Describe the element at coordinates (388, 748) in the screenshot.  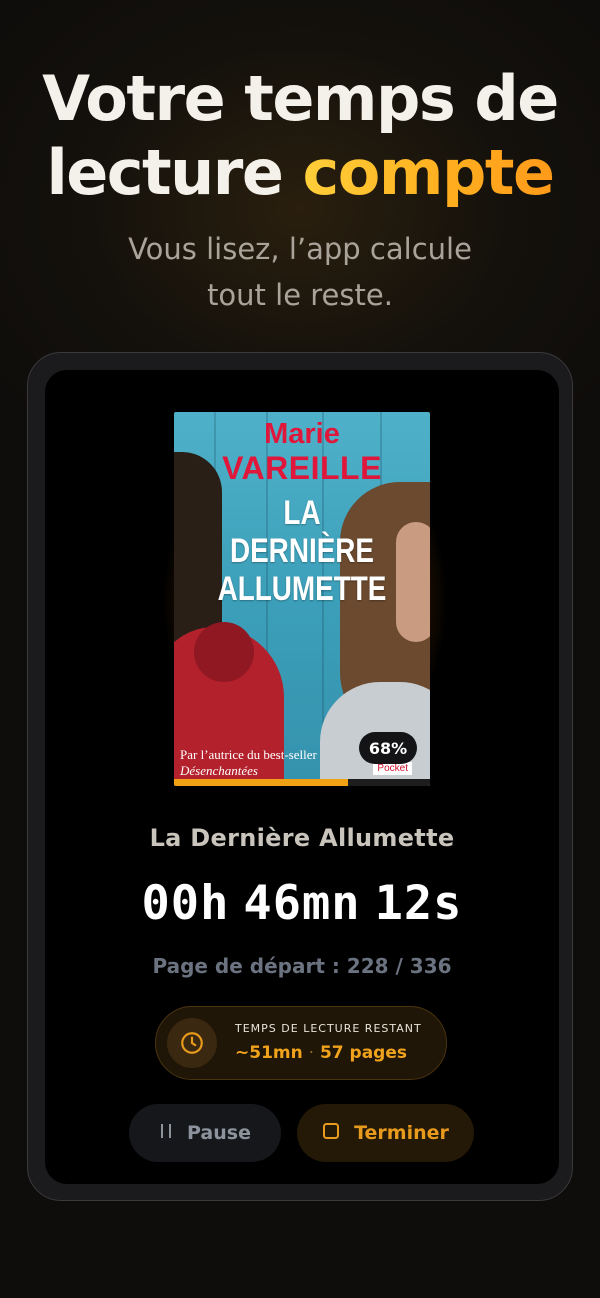
I see `progress-percent-badge: 68%` at that location.